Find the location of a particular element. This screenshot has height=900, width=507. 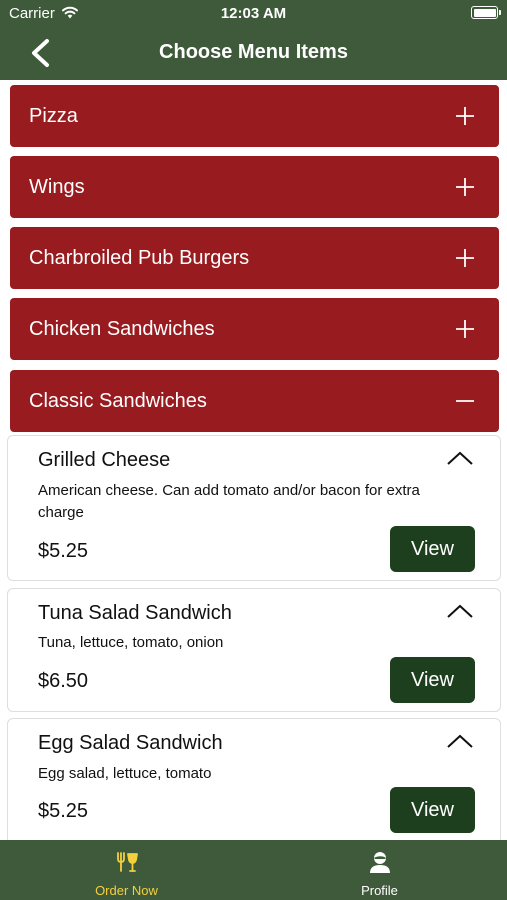

tab-label: Profile is located at coordinates (379, 890).